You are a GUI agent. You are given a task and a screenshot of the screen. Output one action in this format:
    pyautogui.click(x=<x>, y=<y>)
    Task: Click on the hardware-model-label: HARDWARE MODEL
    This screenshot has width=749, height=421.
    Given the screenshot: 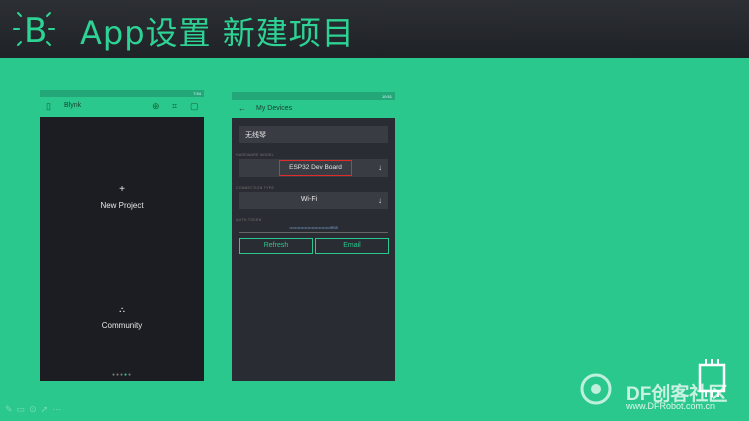 What is the action you would take?
    pyautogui.click(x=255, y=155)
    